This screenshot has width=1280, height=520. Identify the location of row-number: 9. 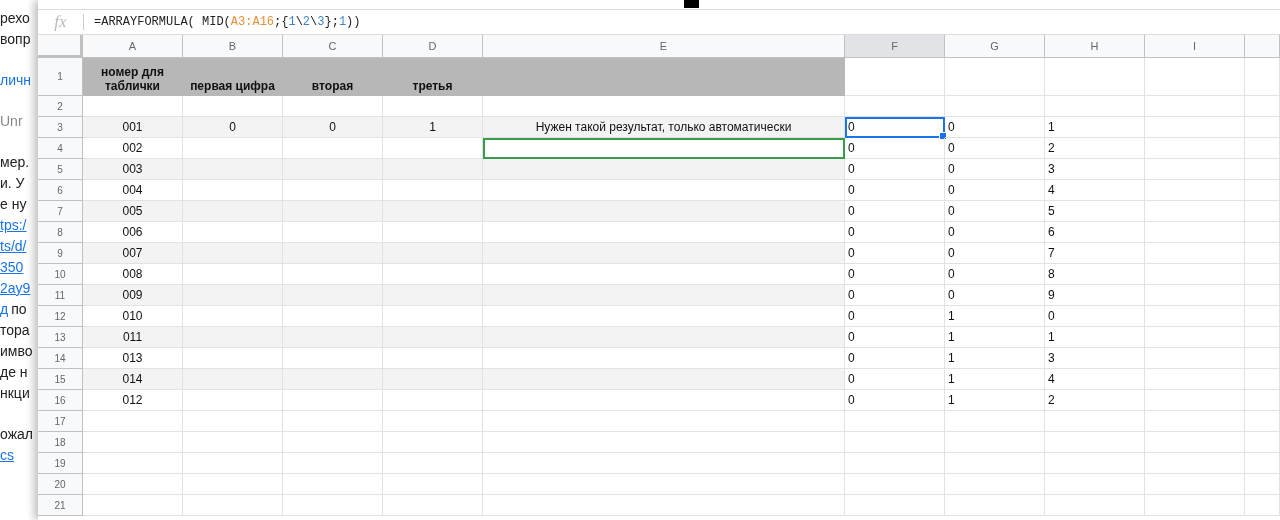
(60, 253).